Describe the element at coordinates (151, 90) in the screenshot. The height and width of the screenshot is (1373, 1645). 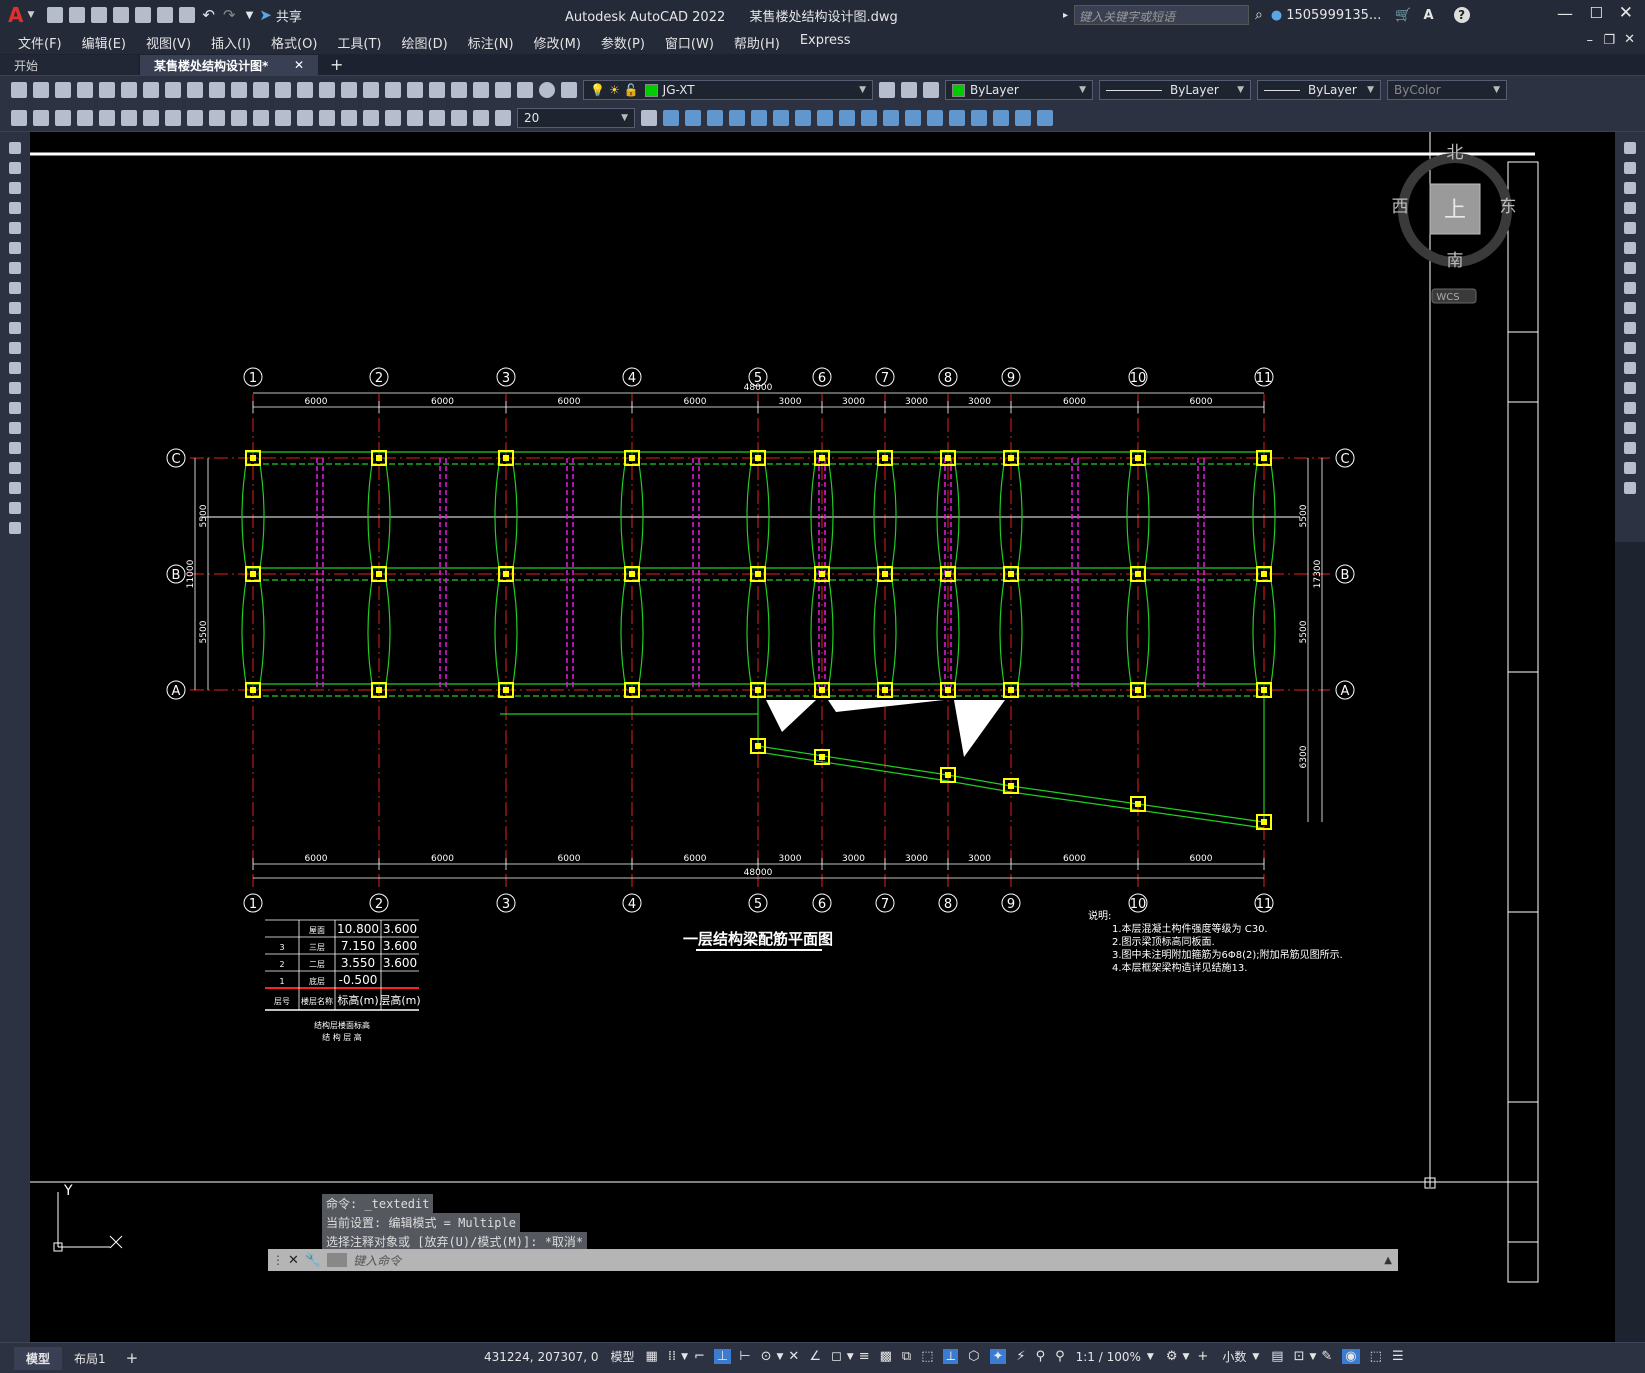
I see `3d-dwf-icon` at that location.